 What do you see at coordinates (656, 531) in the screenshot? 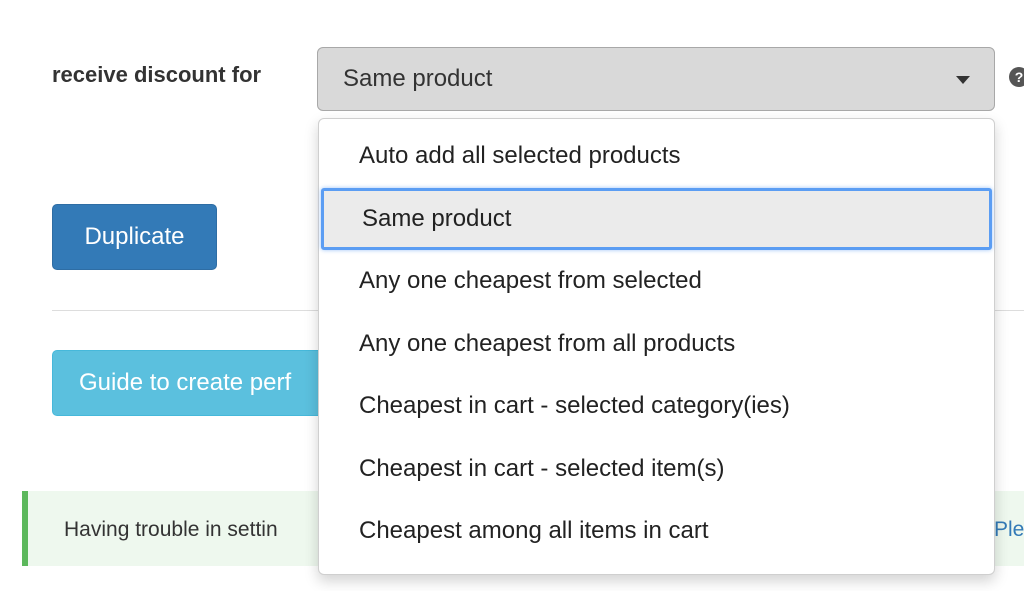
I see `option-cheapest-all-items: Cheapest among all items in cart` at bounding box center [656, 531].